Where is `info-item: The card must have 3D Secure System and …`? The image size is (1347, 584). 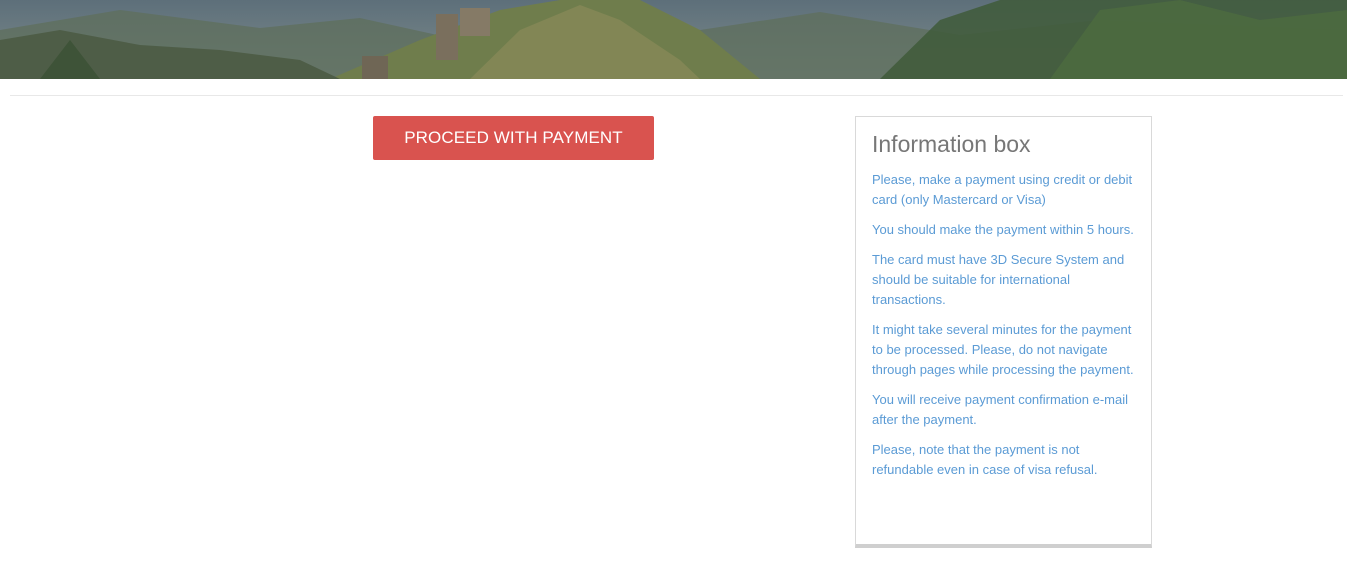 info-item: The card must have 3D Secure System and … is located at coordinates (998, 279).